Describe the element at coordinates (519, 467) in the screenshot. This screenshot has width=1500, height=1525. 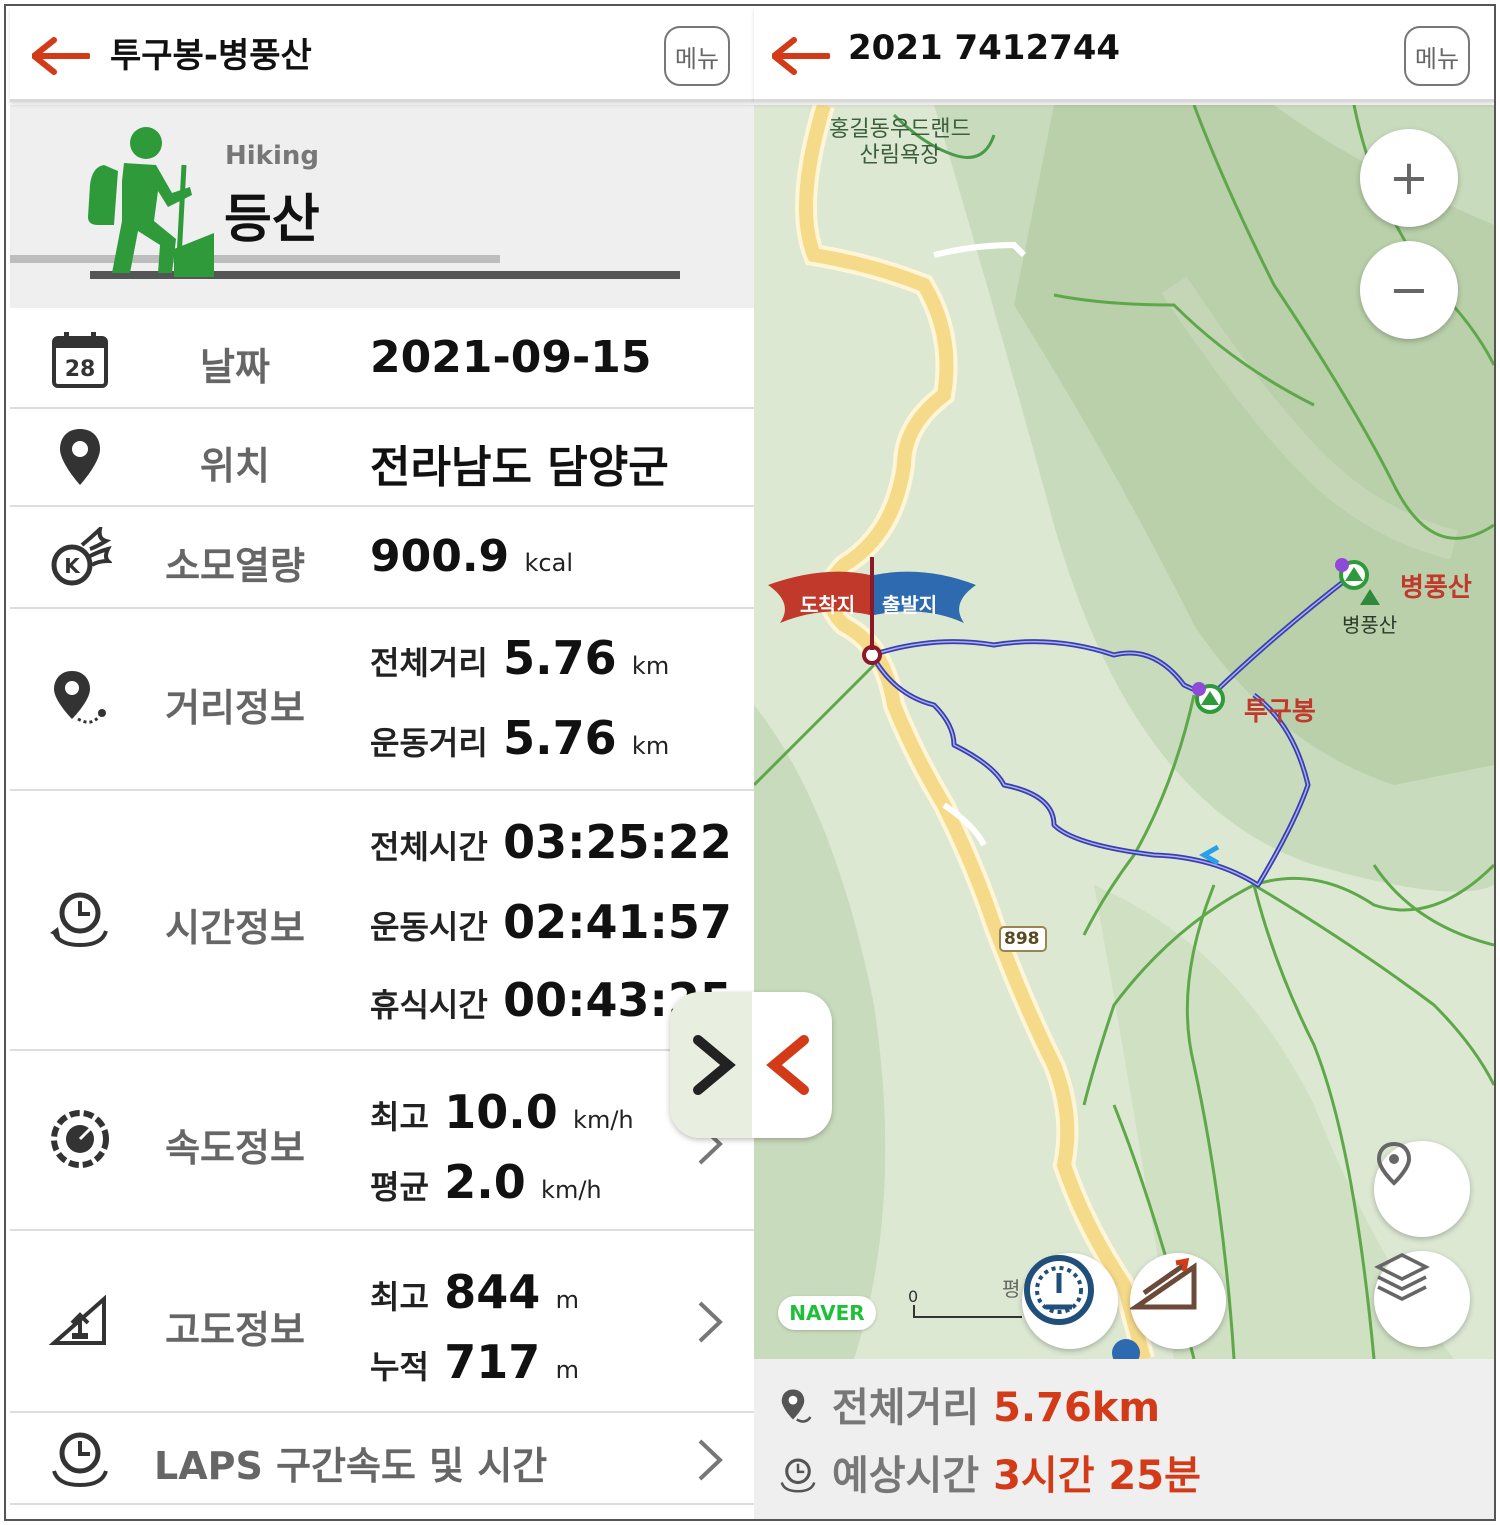
I see `location-value: 전라남도 담양군` at that location.